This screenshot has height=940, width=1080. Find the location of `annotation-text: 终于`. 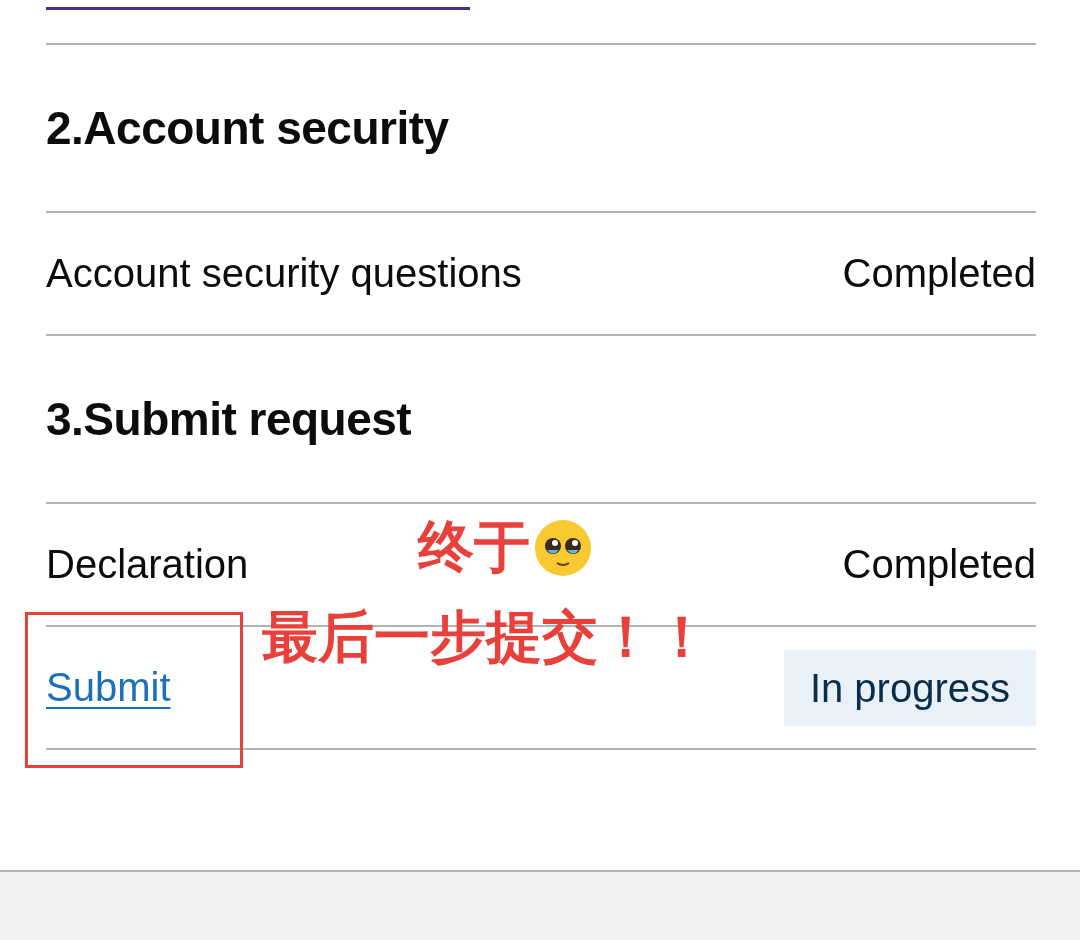

annotation-text: 终于 is located at coordinates (474, 547).